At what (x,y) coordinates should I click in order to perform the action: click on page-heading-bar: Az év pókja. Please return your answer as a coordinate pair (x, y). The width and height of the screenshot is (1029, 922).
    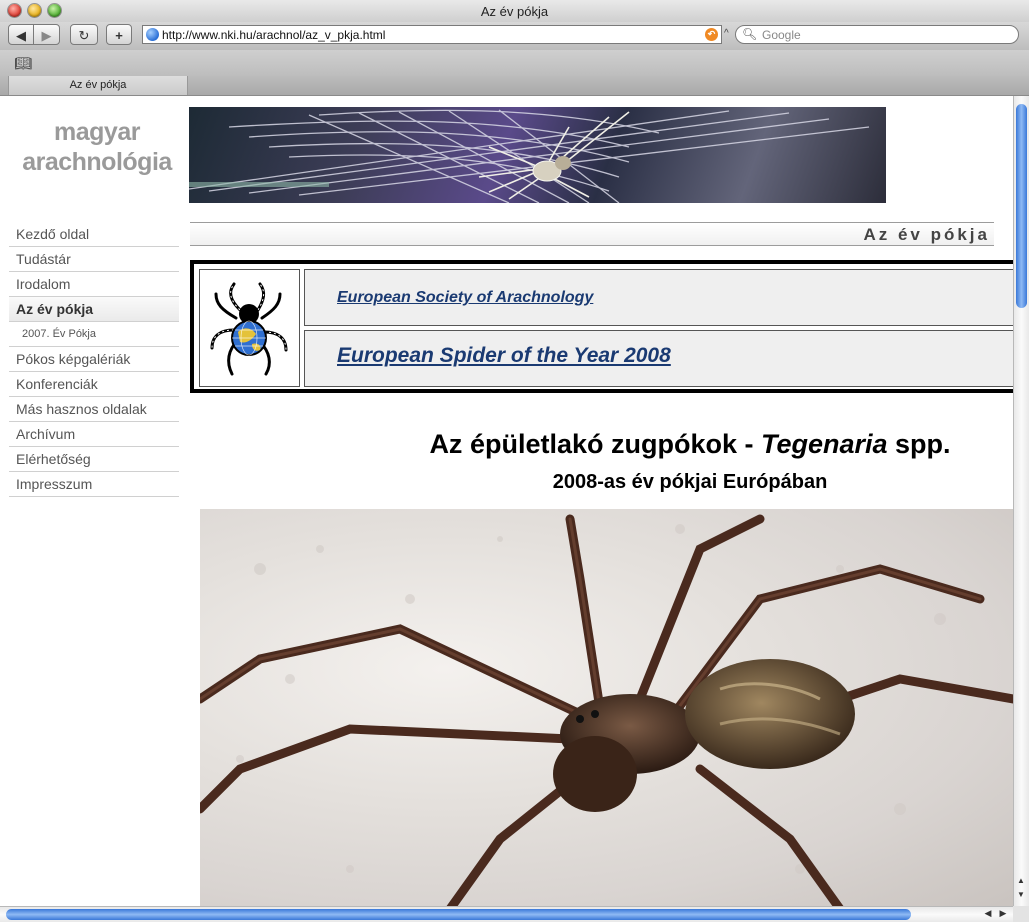
    Looking at the image, I should click on (592, 234).